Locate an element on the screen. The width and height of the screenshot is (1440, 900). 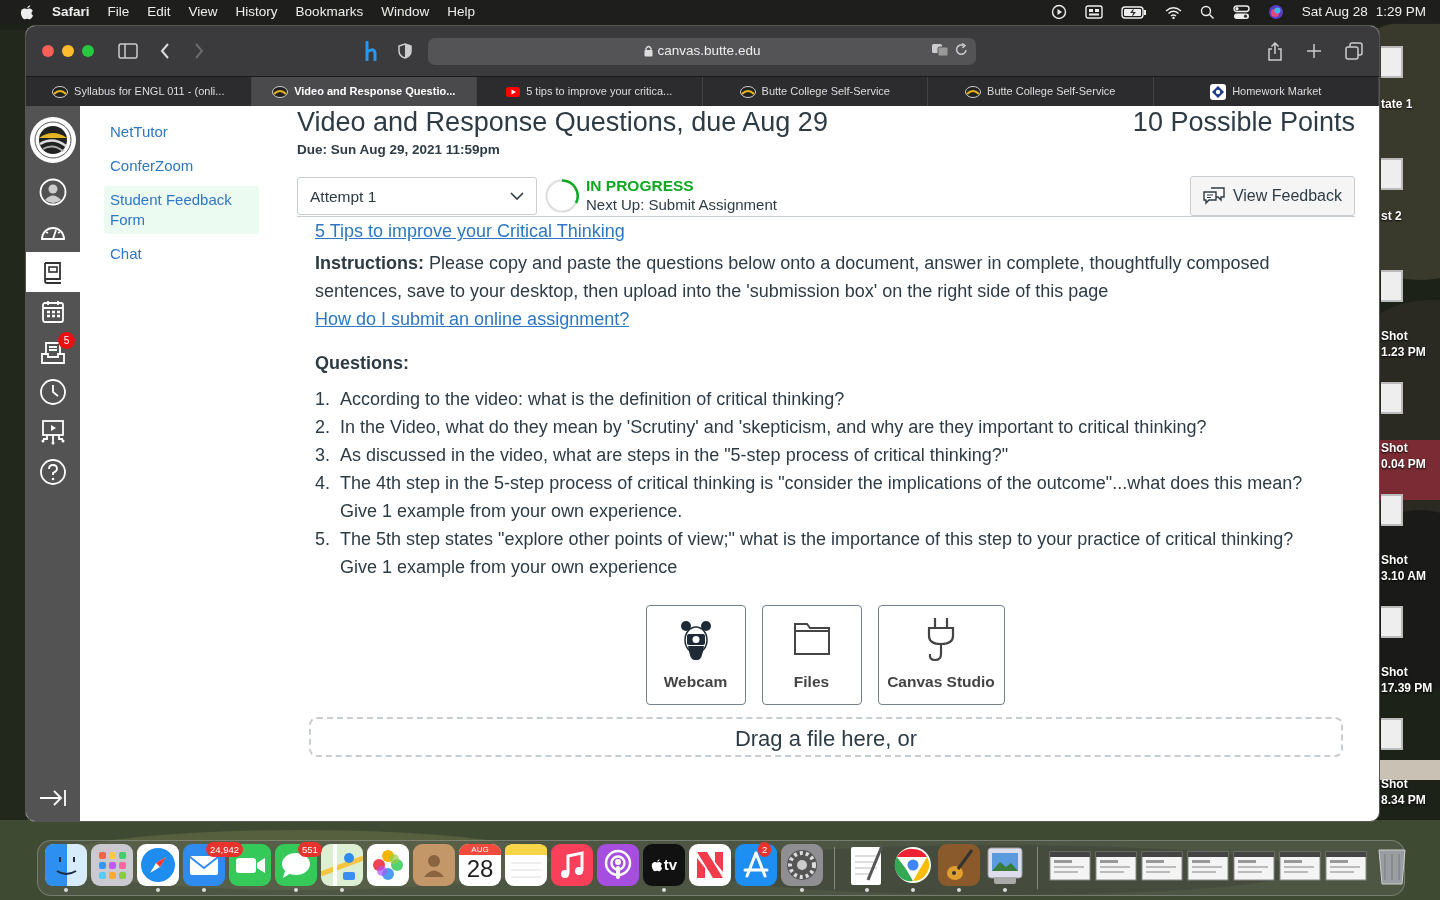
search-icon is located at coordinates (1207, 12).